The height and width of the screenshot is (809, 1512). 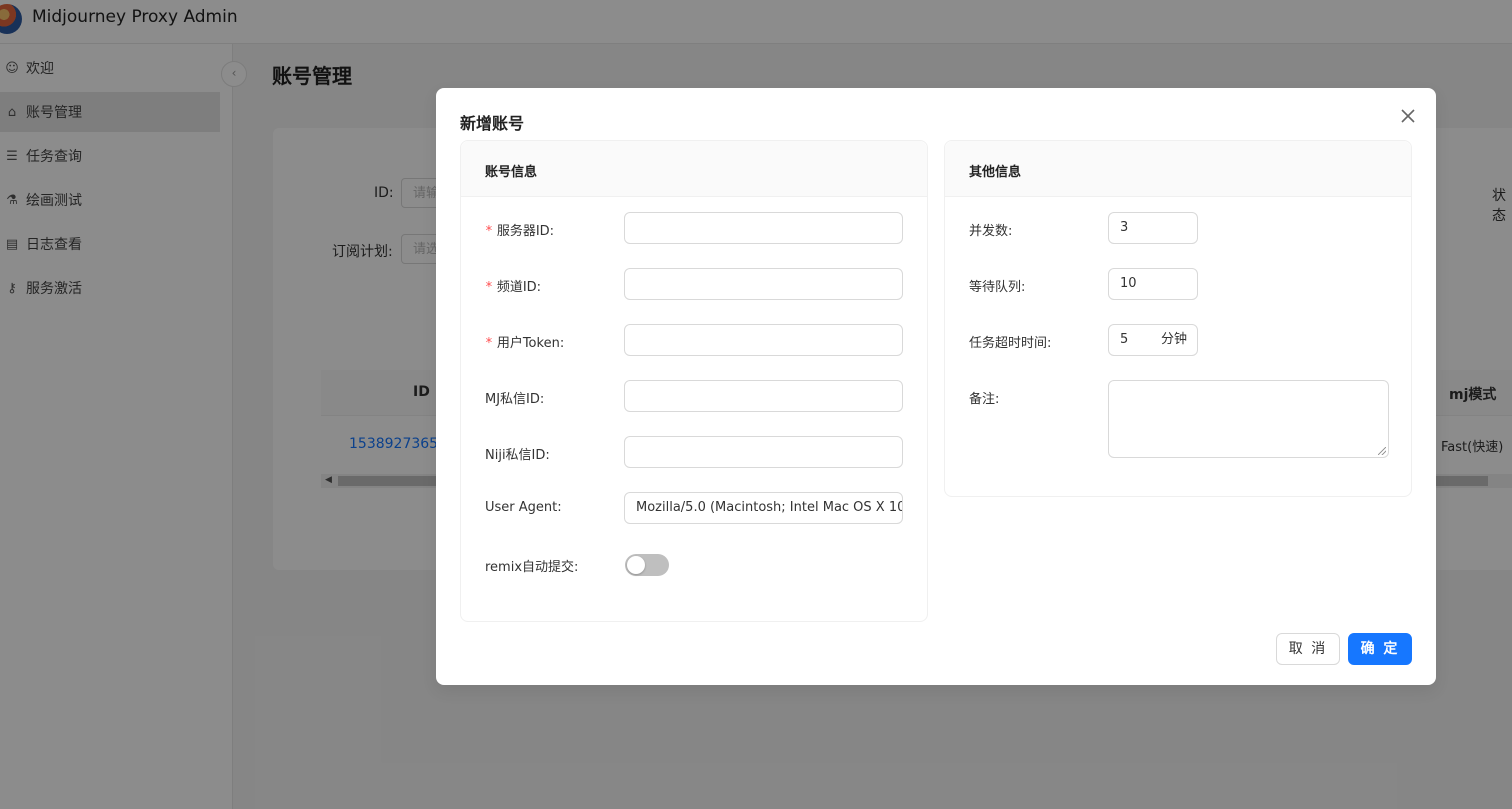 What do you see at coordinates (763, 452) in the screenshot?
I see `niji-dm-id-input` at bounding box center [763, 452].